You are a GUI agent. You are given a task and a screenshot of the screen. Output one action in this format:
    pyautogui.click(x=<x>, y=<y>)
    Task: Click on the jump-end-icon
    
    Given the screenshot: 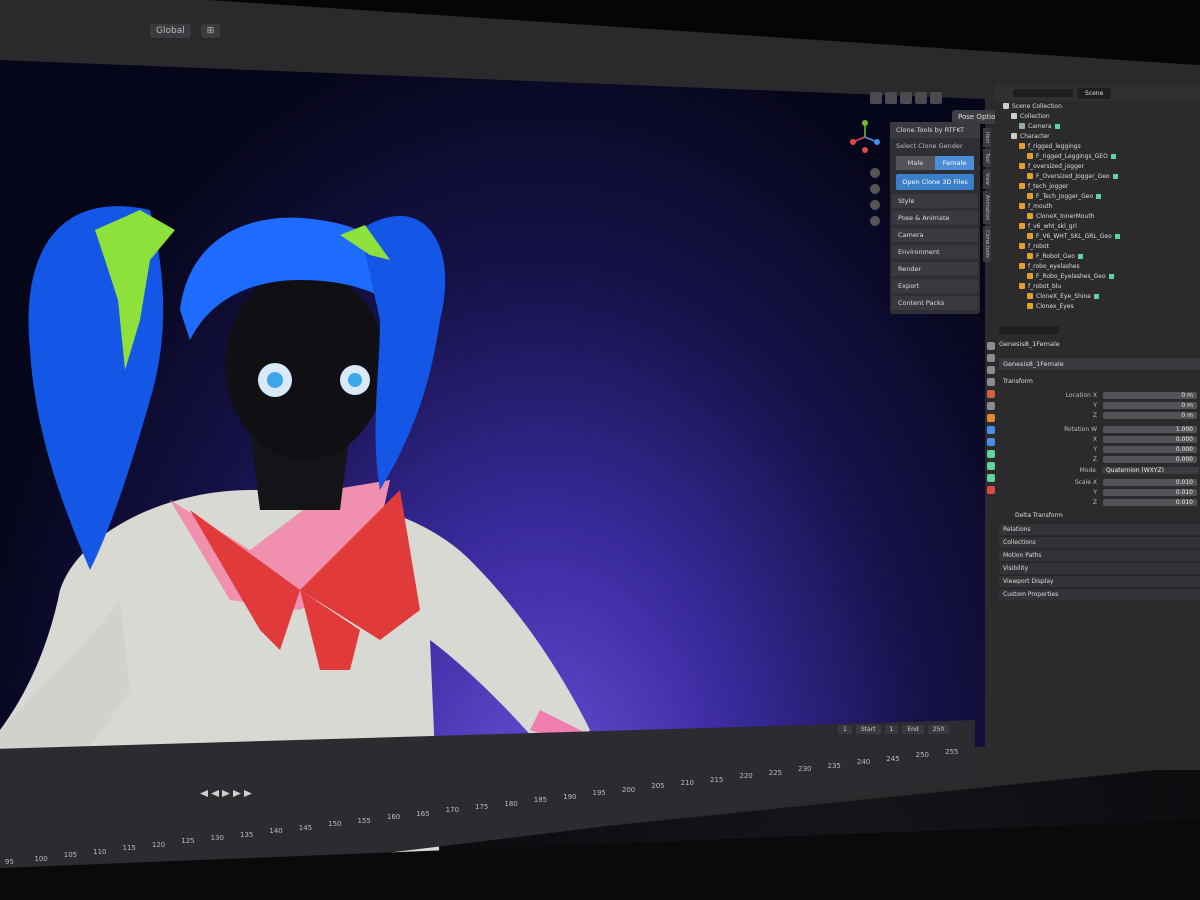 What is the action you would take?
    pyautogui.click(x=248, y=793)
    